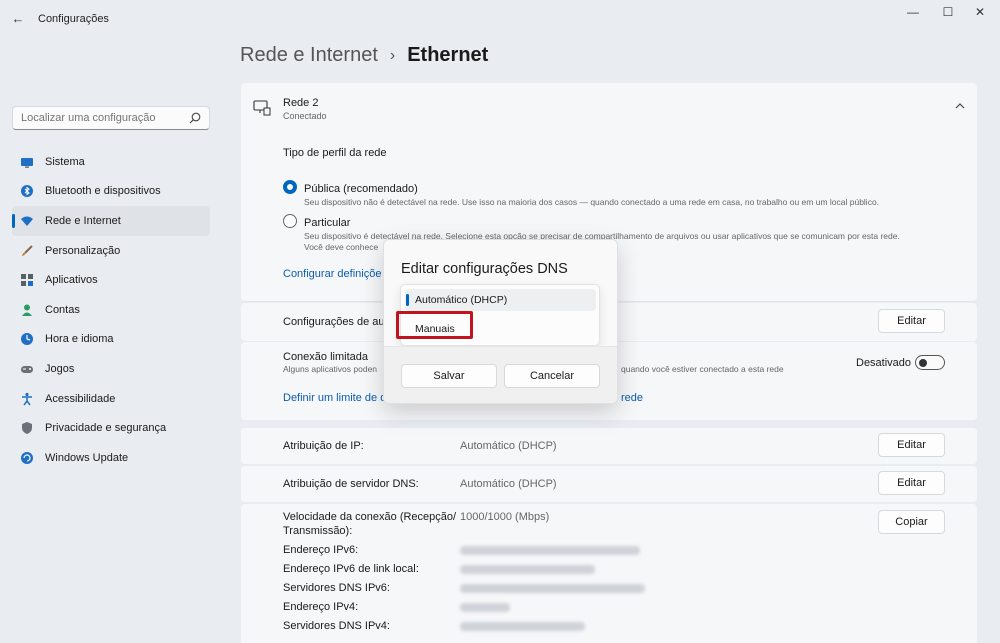 This screenshot has width=1000, height=643. Describe the element at coordinates (632, 398) in the screenshot. I see `data-limit-link-right: rede` at that location.